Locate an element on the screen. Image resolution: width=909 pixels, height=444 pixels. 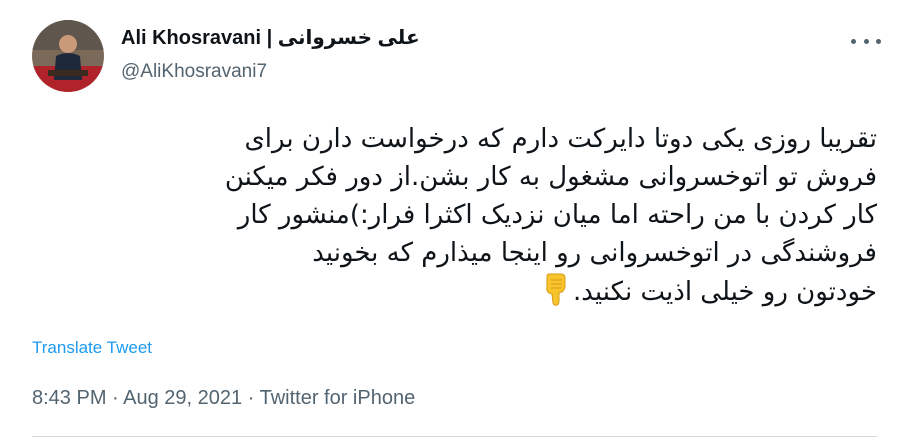
author-display-name: Ali Khosravani | علی خسروانی is located at coordinates (270, 38).